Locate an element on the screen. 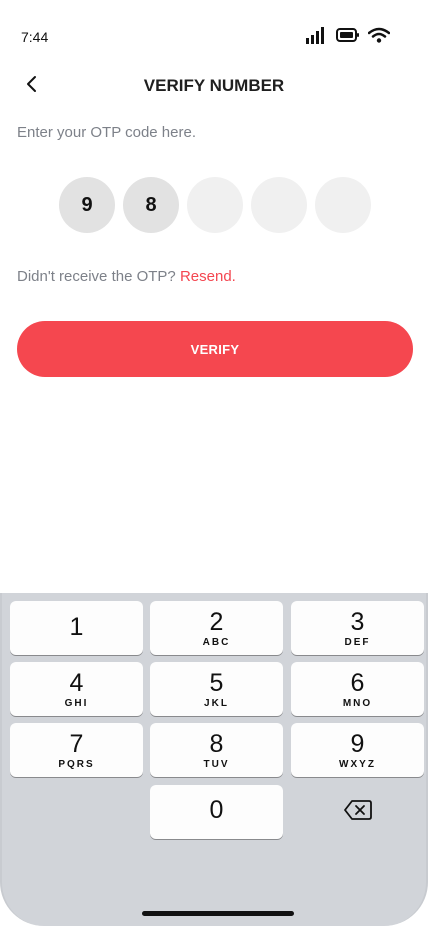 The image size is (428, 926). key-8: 8 TUV is located at coordinates (216, 750).